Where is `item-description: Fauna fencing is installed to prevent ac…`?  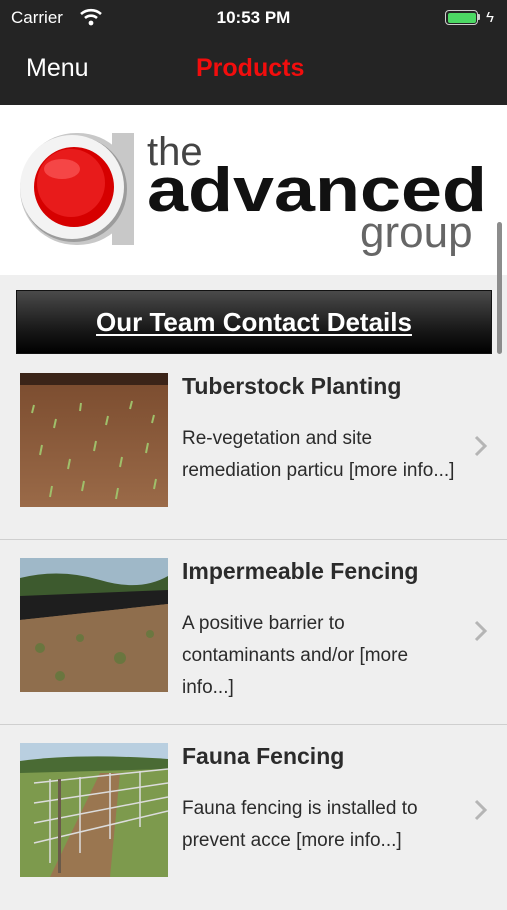 item-description: Fauna fencing is installed to prevent ac… is located at coordinates (300, 824).